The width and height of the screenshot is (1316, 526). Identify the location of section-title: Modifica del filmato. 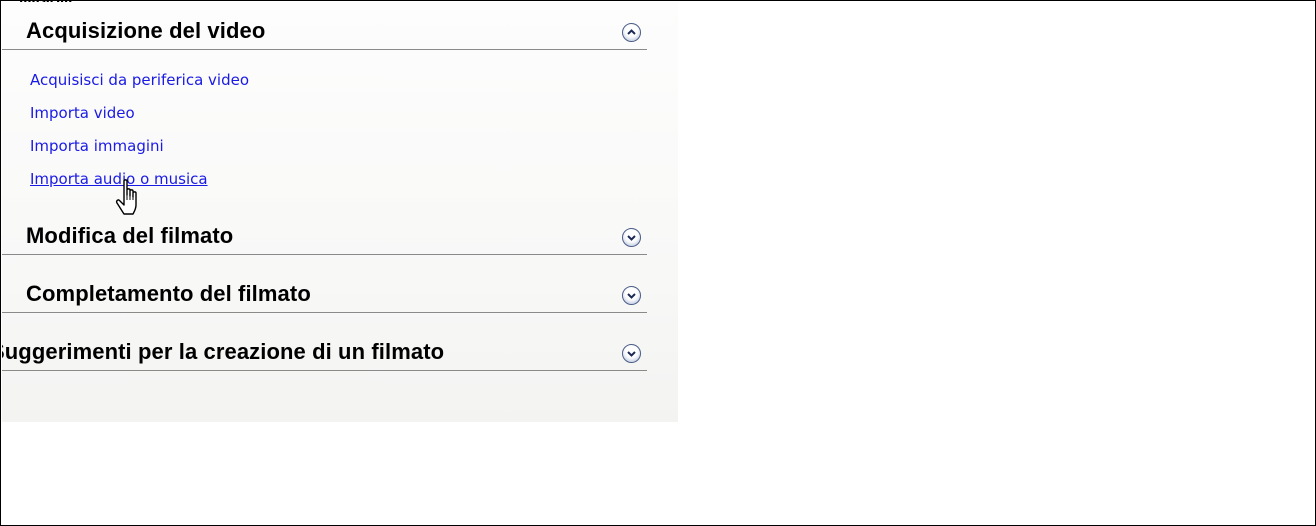
(130, 235).